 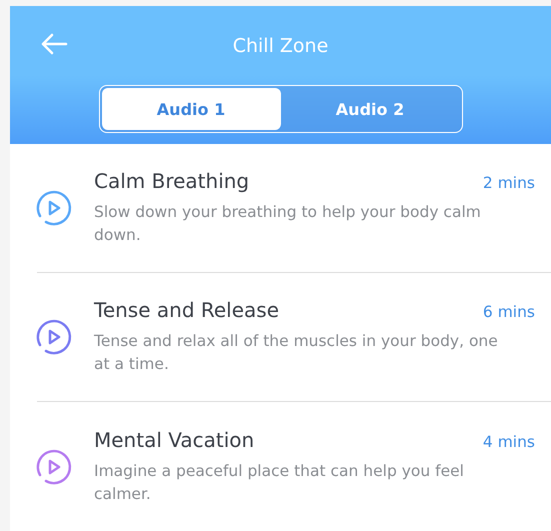 What do you see at coordinates (279, 482) in the screenshot?
I see `track-description: Imagine a peaceful place that can help you feel calmer.` at bounding box center [279, 482].